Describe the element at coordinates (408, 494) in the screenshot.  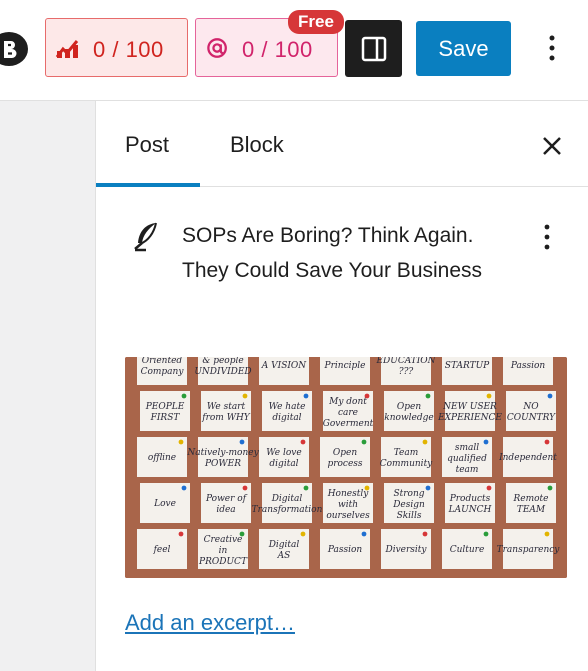
I see `sticky-note-text: Strong` at that location.